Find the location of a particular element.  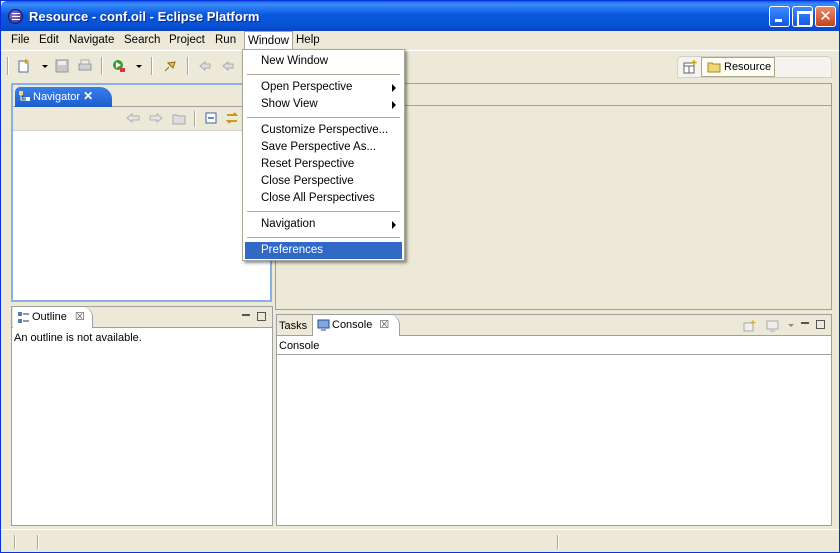

tab-outline: Outline ☒ is located at coordinates (53, 317).